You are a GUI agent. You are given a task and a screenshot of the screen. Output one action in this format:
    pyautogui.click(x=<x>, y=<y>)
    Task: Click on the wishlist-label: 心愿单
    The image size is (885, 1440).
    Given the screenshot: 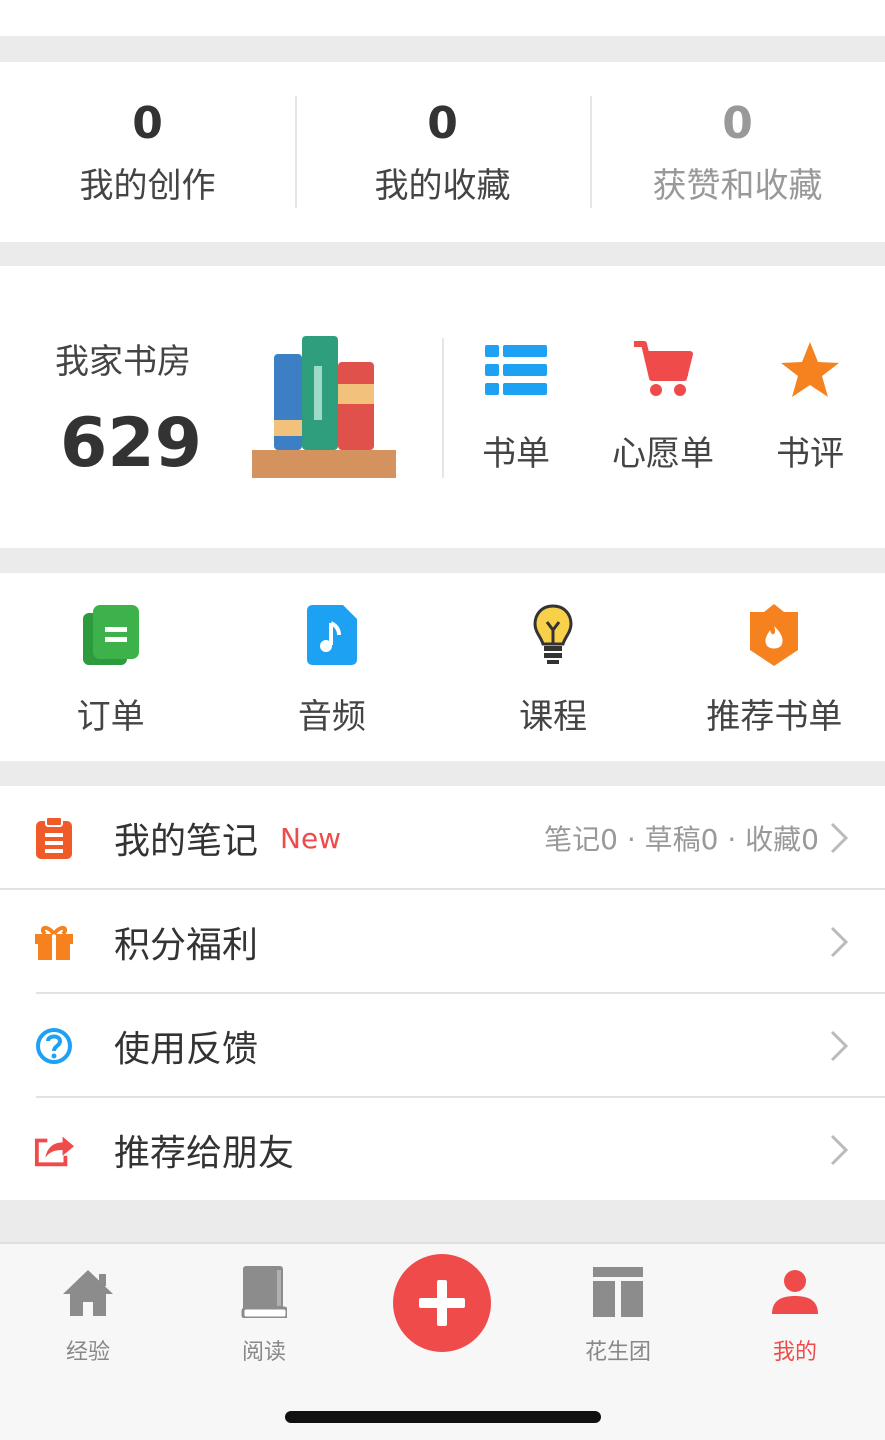 What is the action you would take?
    pyautogui.click(x=663, y=454)
    